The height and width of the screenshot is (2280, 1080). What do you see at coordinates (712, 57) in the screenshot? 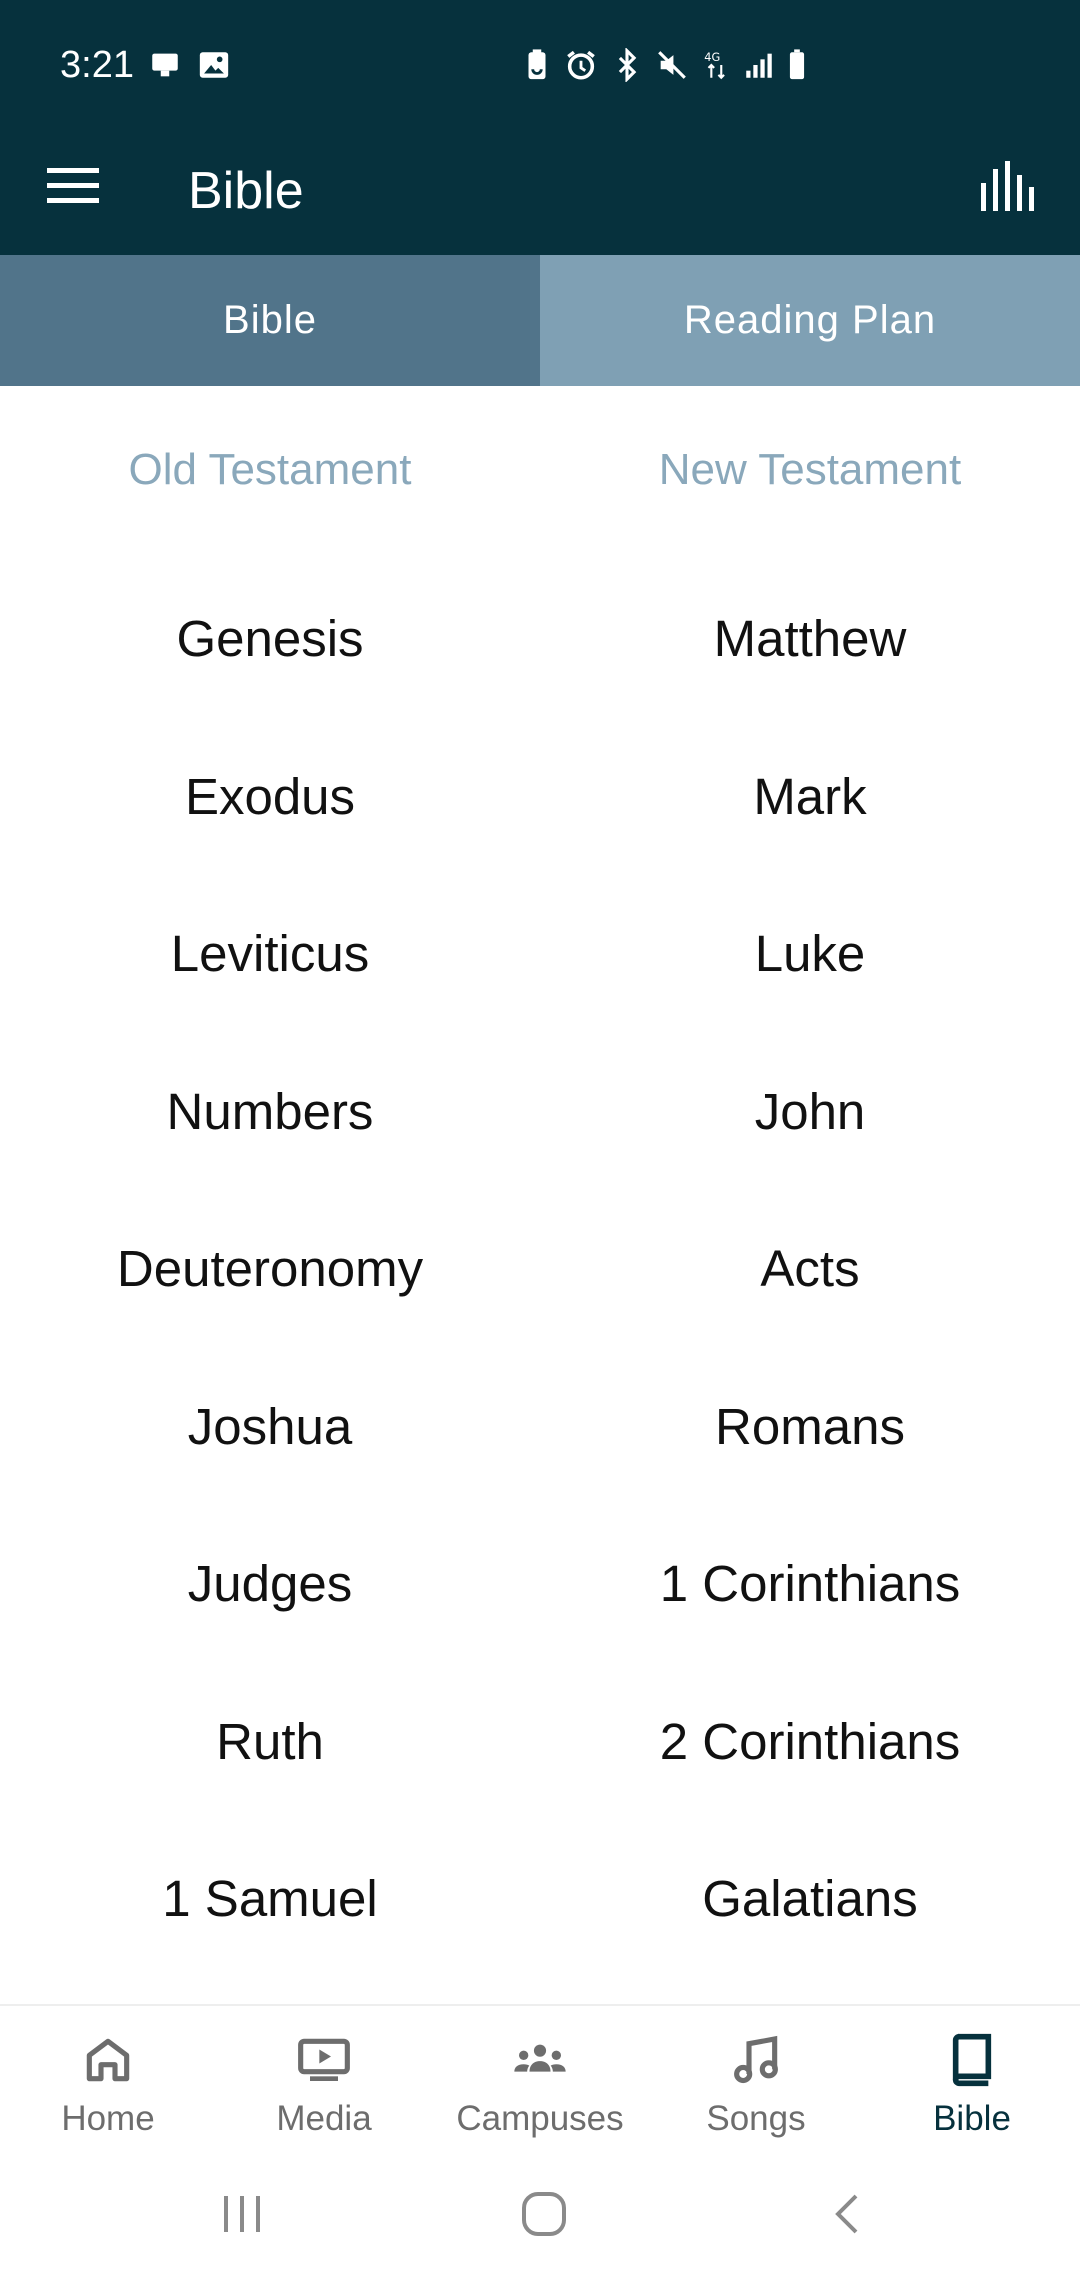
I see `svg-text: 4G` at bounding box center [712, 57].